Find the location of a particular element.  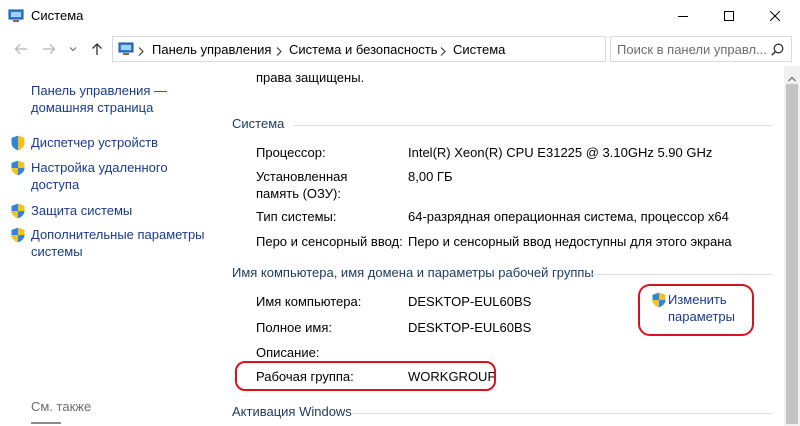

sidebar-item-label: Диспетчер устройств is located at coordinates (95, 142).